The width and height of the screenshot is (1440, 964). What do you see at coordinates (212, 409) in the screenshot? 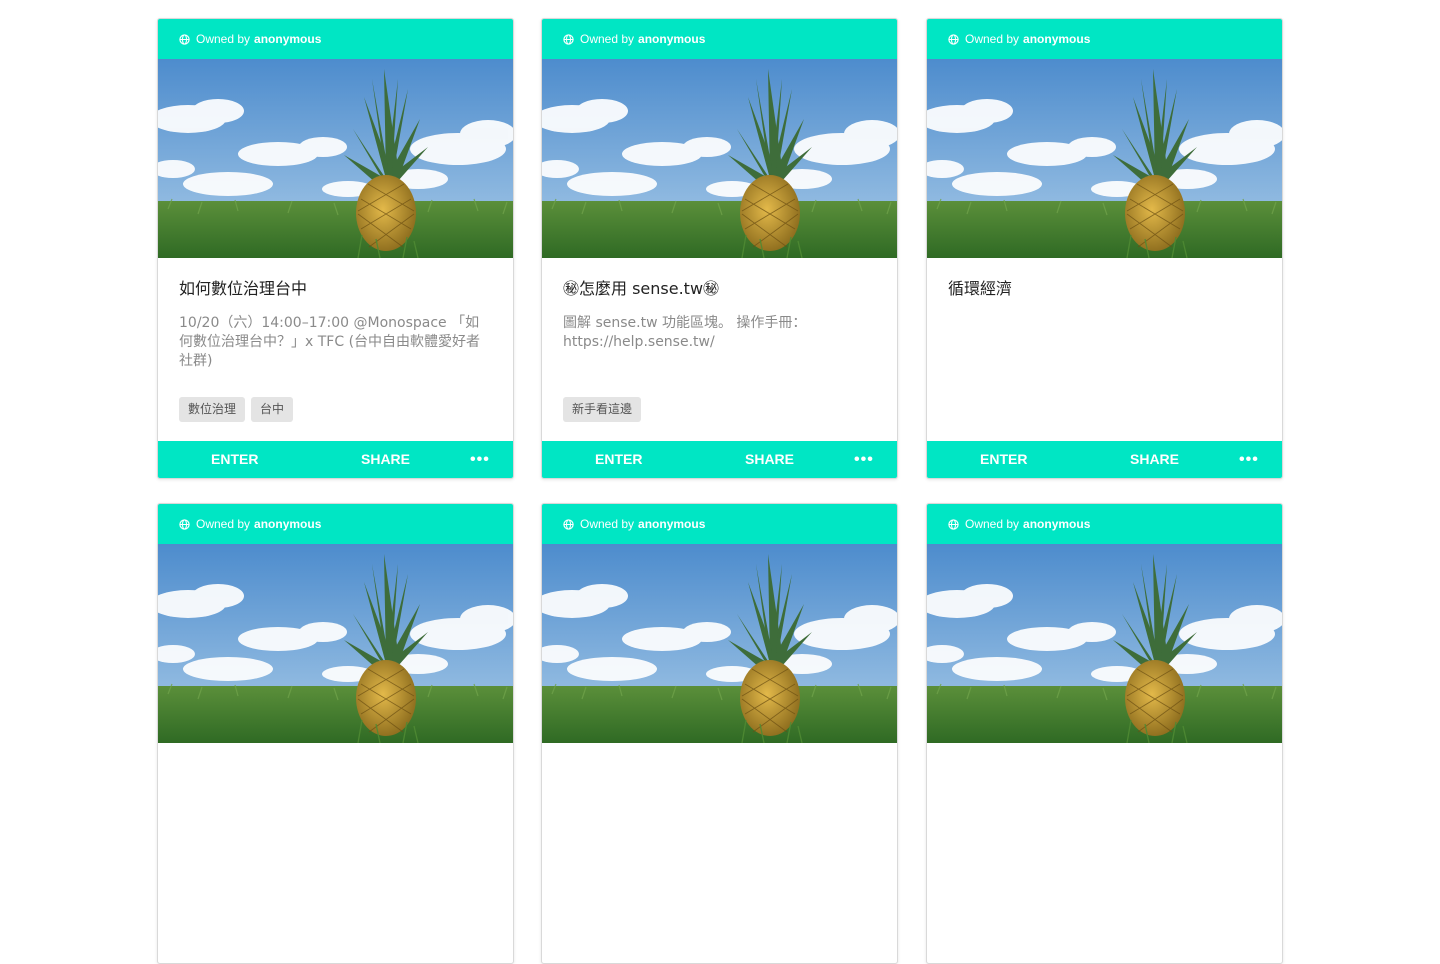
I see `tag: 數位治理` at bounding box center [212, 409].